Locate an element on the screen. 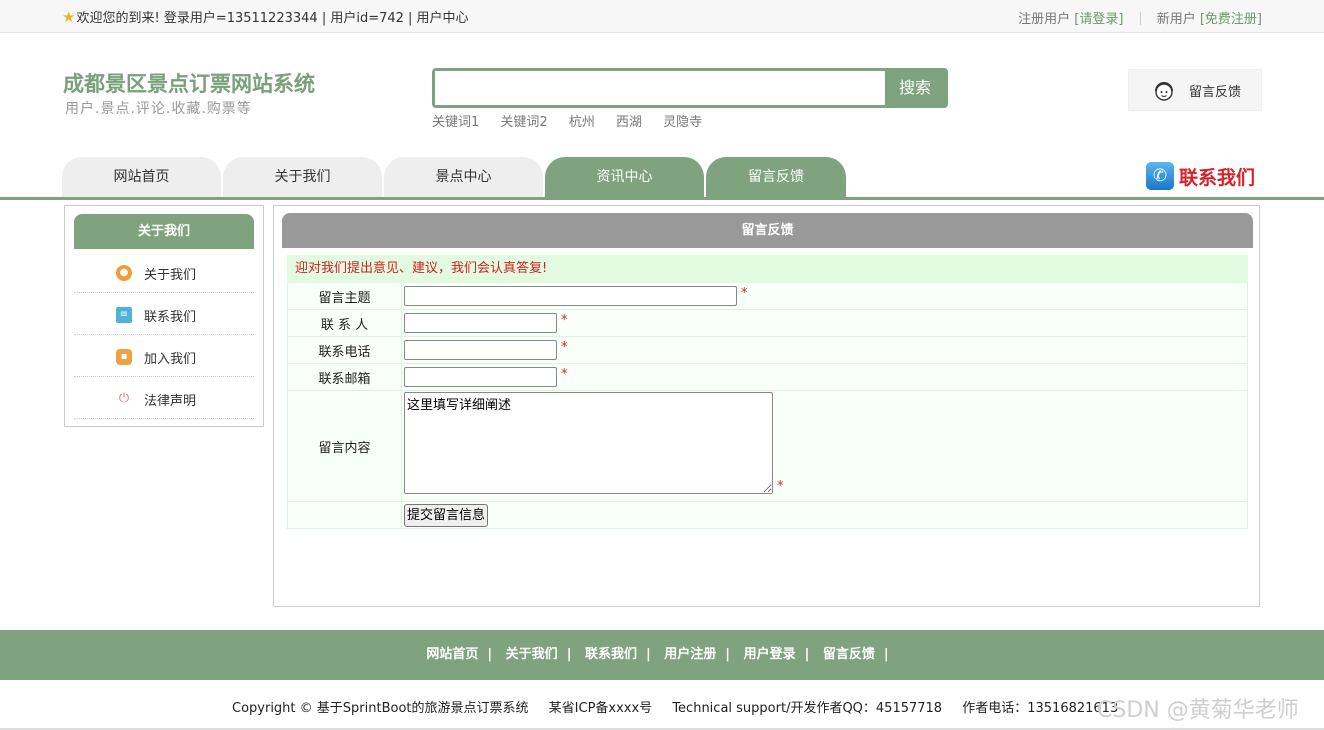 The image size is (1324, 730). phone-input is located at coordinates (480, 350).